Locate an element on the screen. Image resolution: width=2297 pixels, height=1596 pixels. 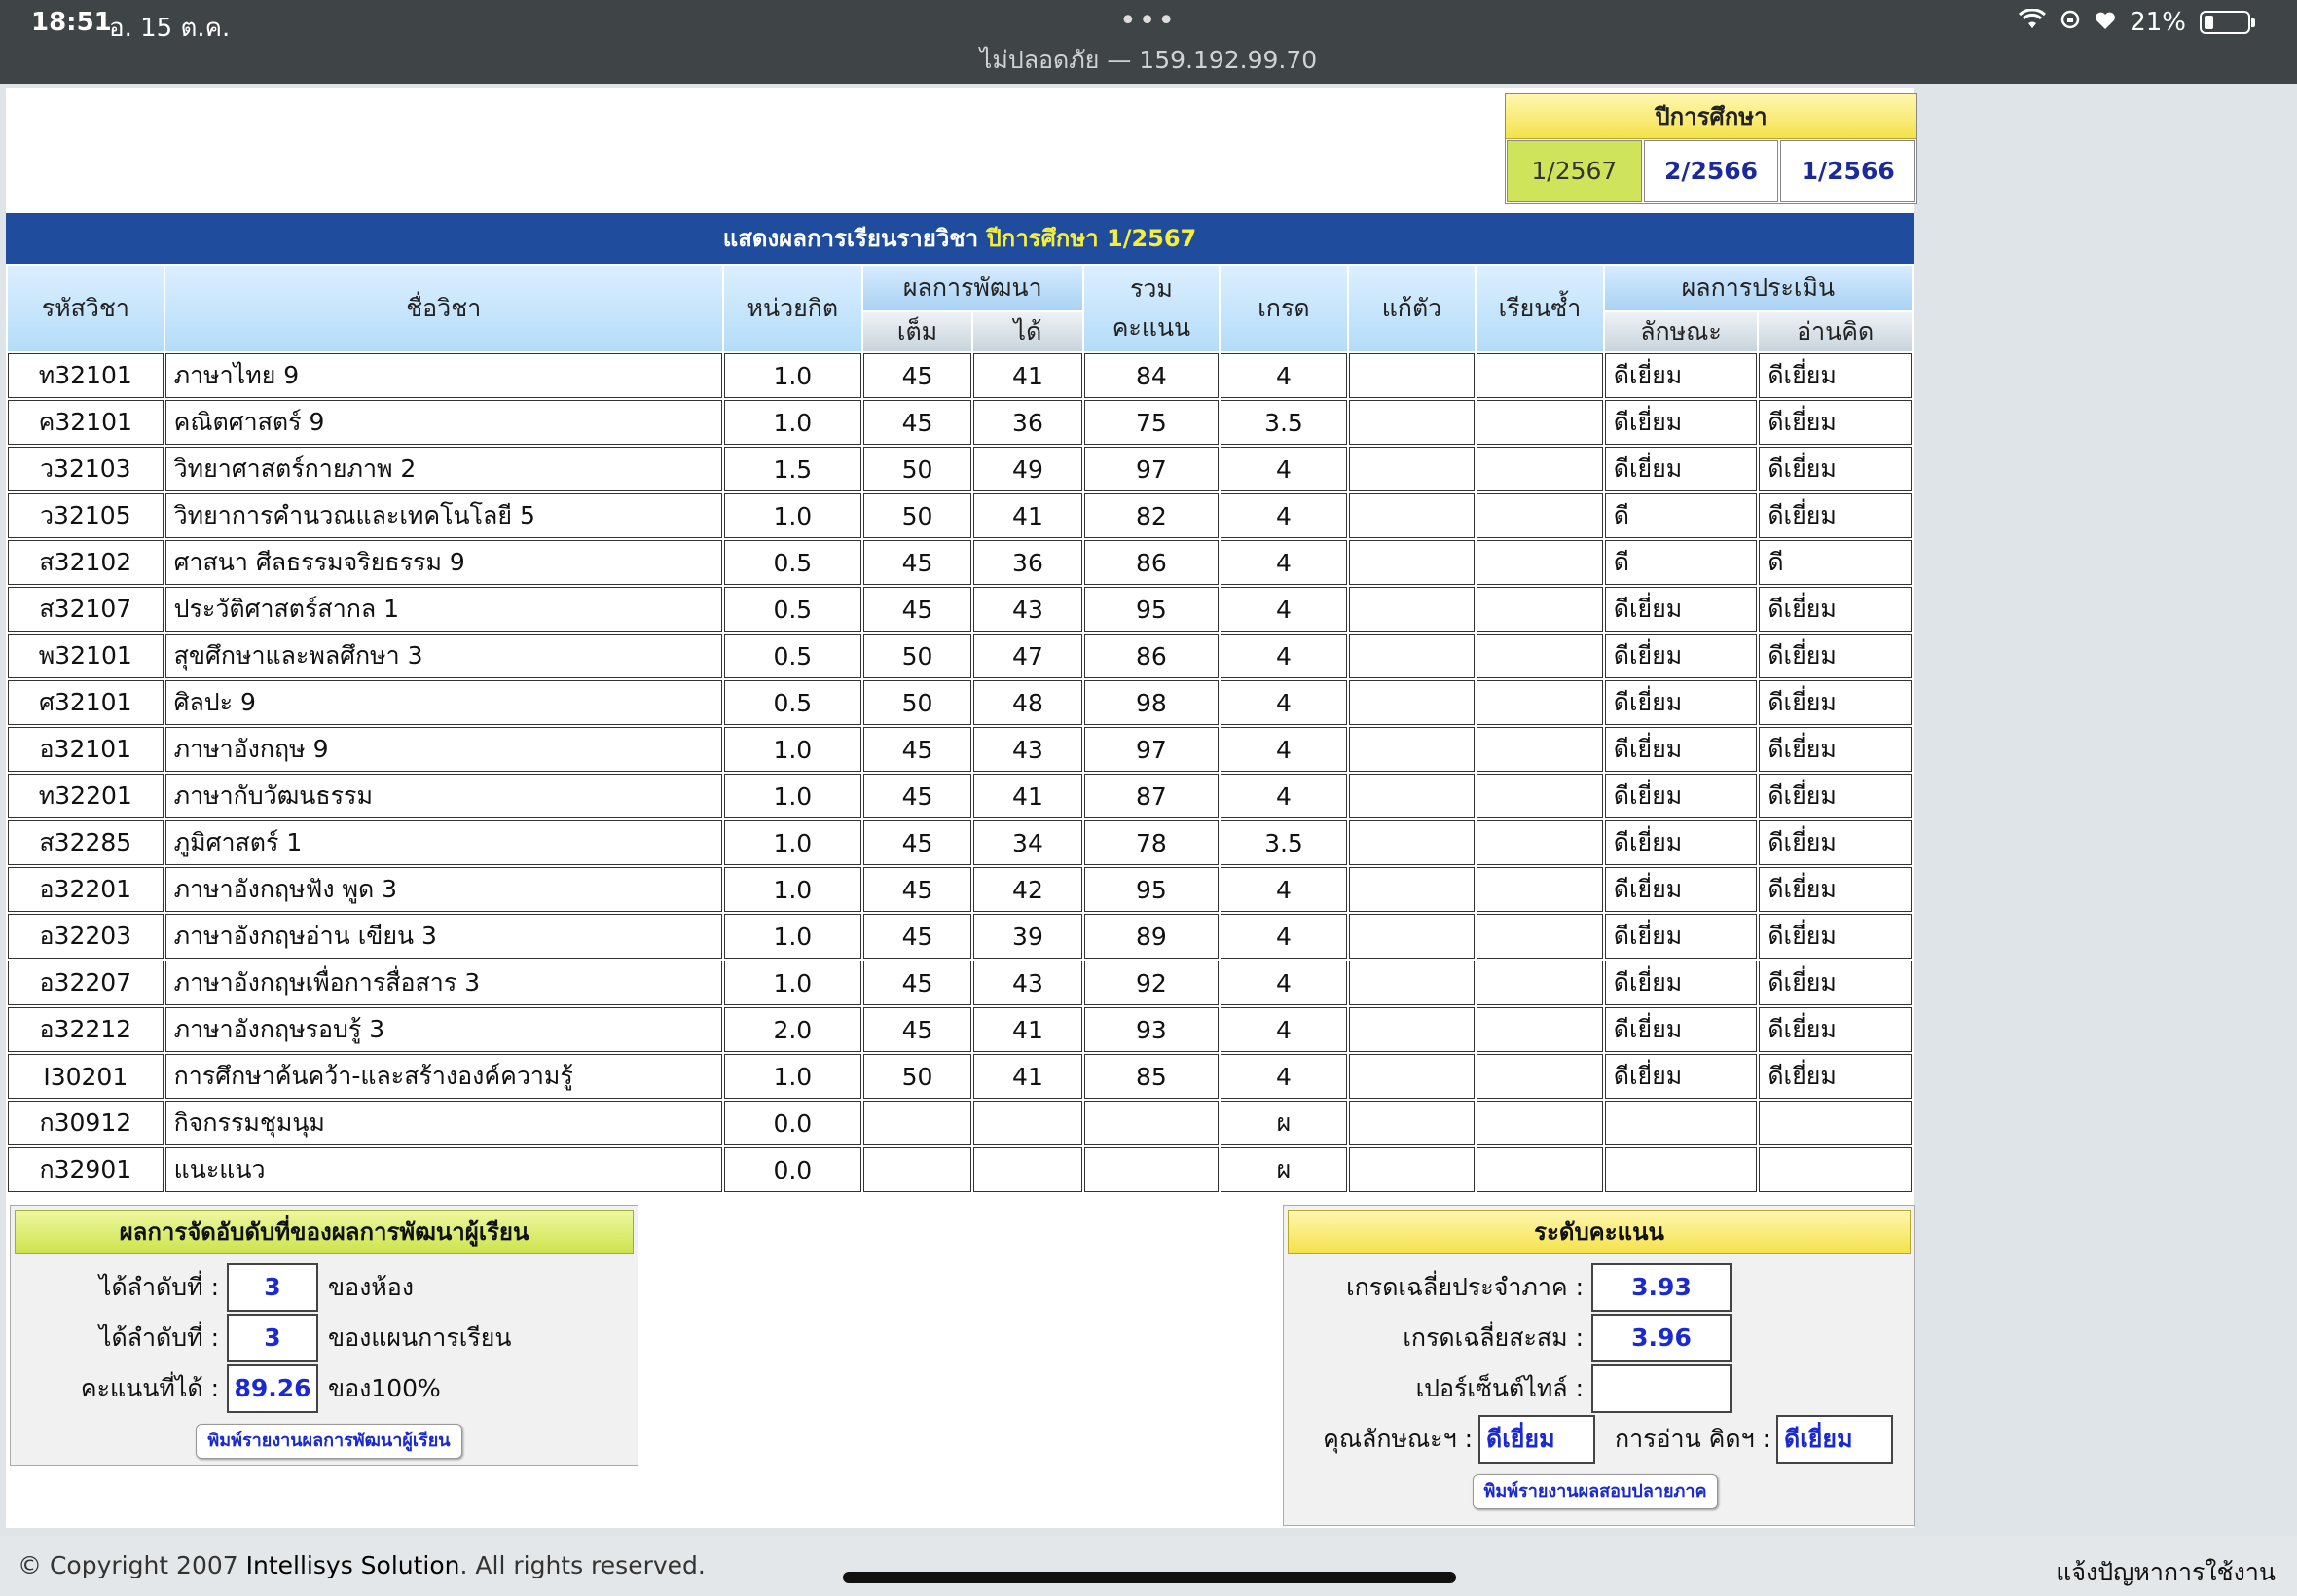
gpa-cum-label: เกรดเฉลี่ยสะสม : is located at coordinates (1494, 1338).